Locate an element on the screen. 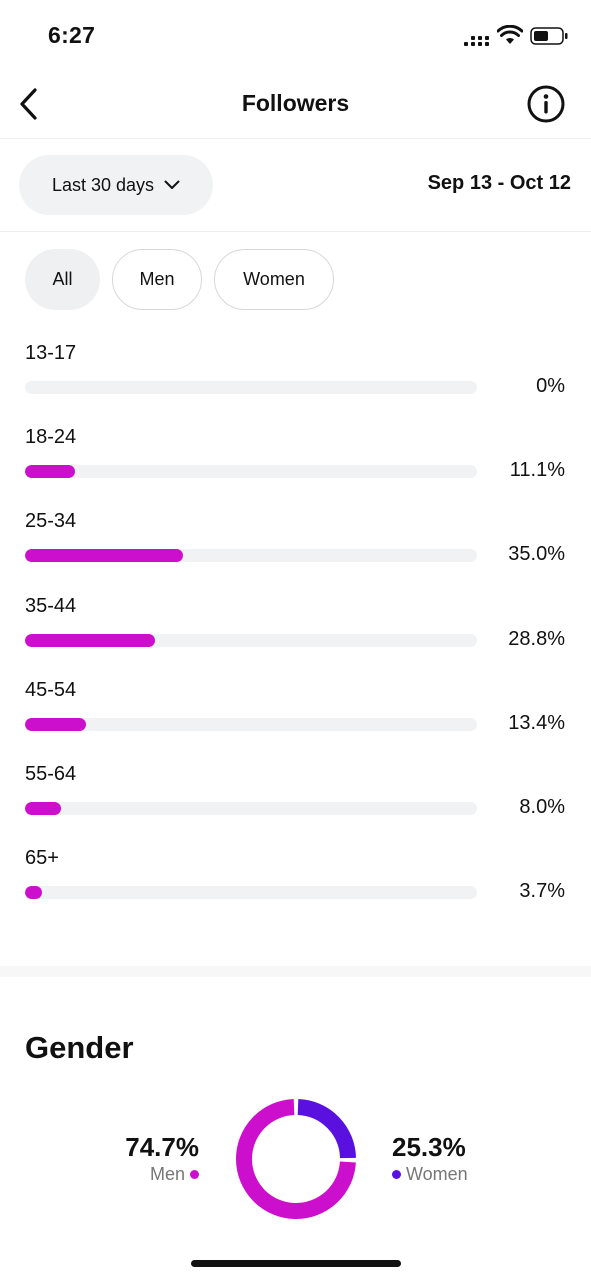  age-label: 25-34 is located at coordinates (51, 521).